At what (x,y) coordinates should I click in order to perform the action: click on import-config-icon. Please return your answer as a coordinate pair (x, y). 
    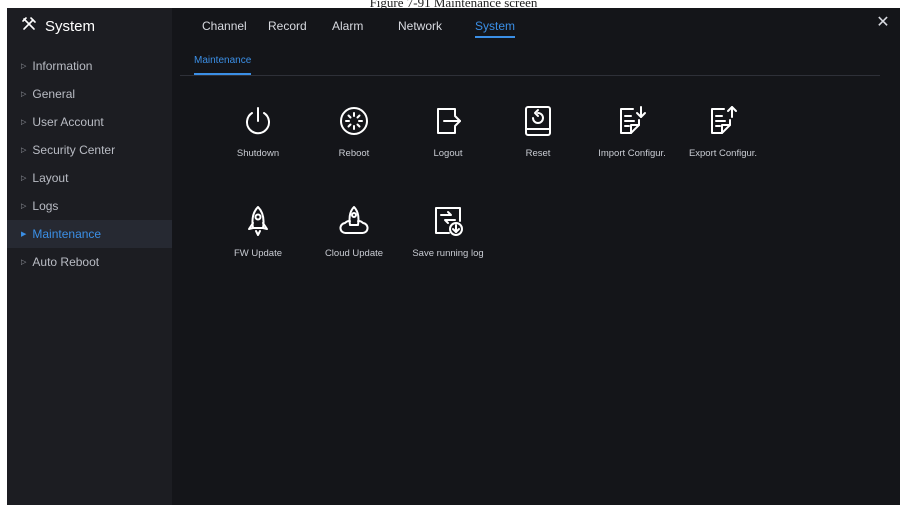
    Looking at the image, I should click on (633, 120).